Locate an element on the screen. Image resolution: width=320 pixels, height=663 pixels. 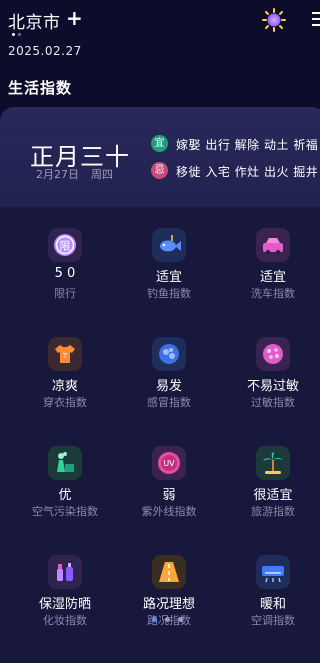
index-tile-restriction: 限 5 0 限行 is located at coordinates (65, 264).